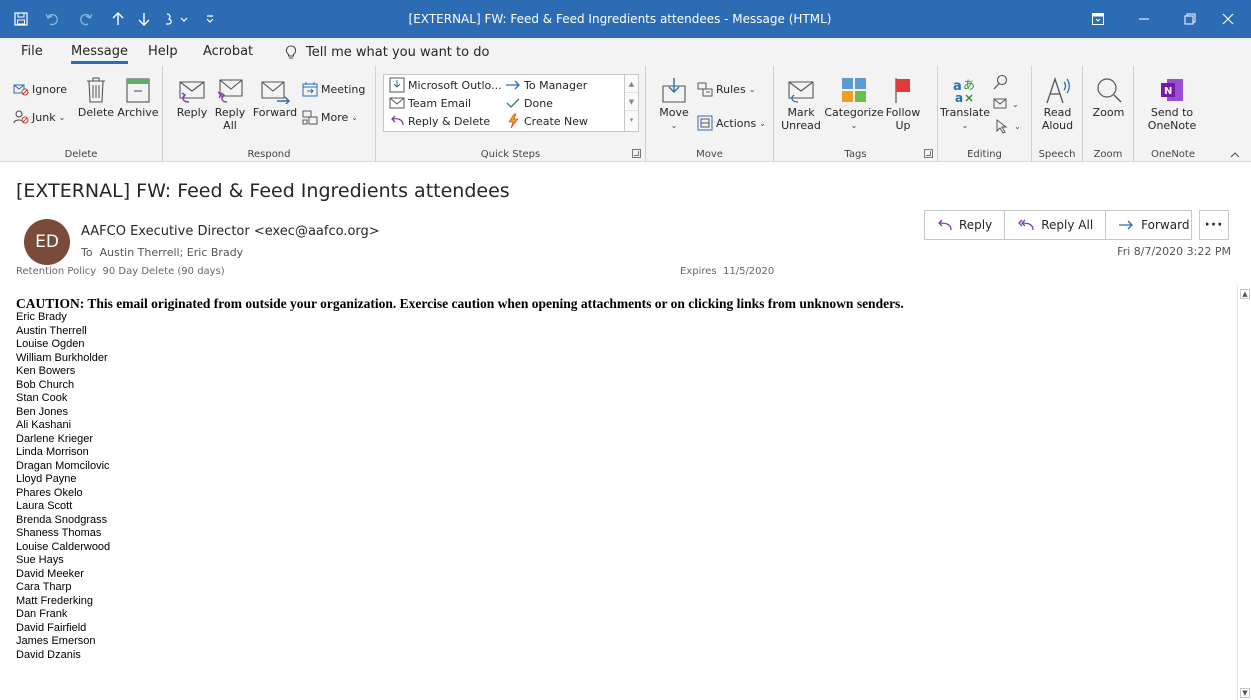 Image resolution: width=1251 pixels, height=700 pixels. I want to click on quick-steps-scroll: ▲ ▼ ▾, so click(631, 103).